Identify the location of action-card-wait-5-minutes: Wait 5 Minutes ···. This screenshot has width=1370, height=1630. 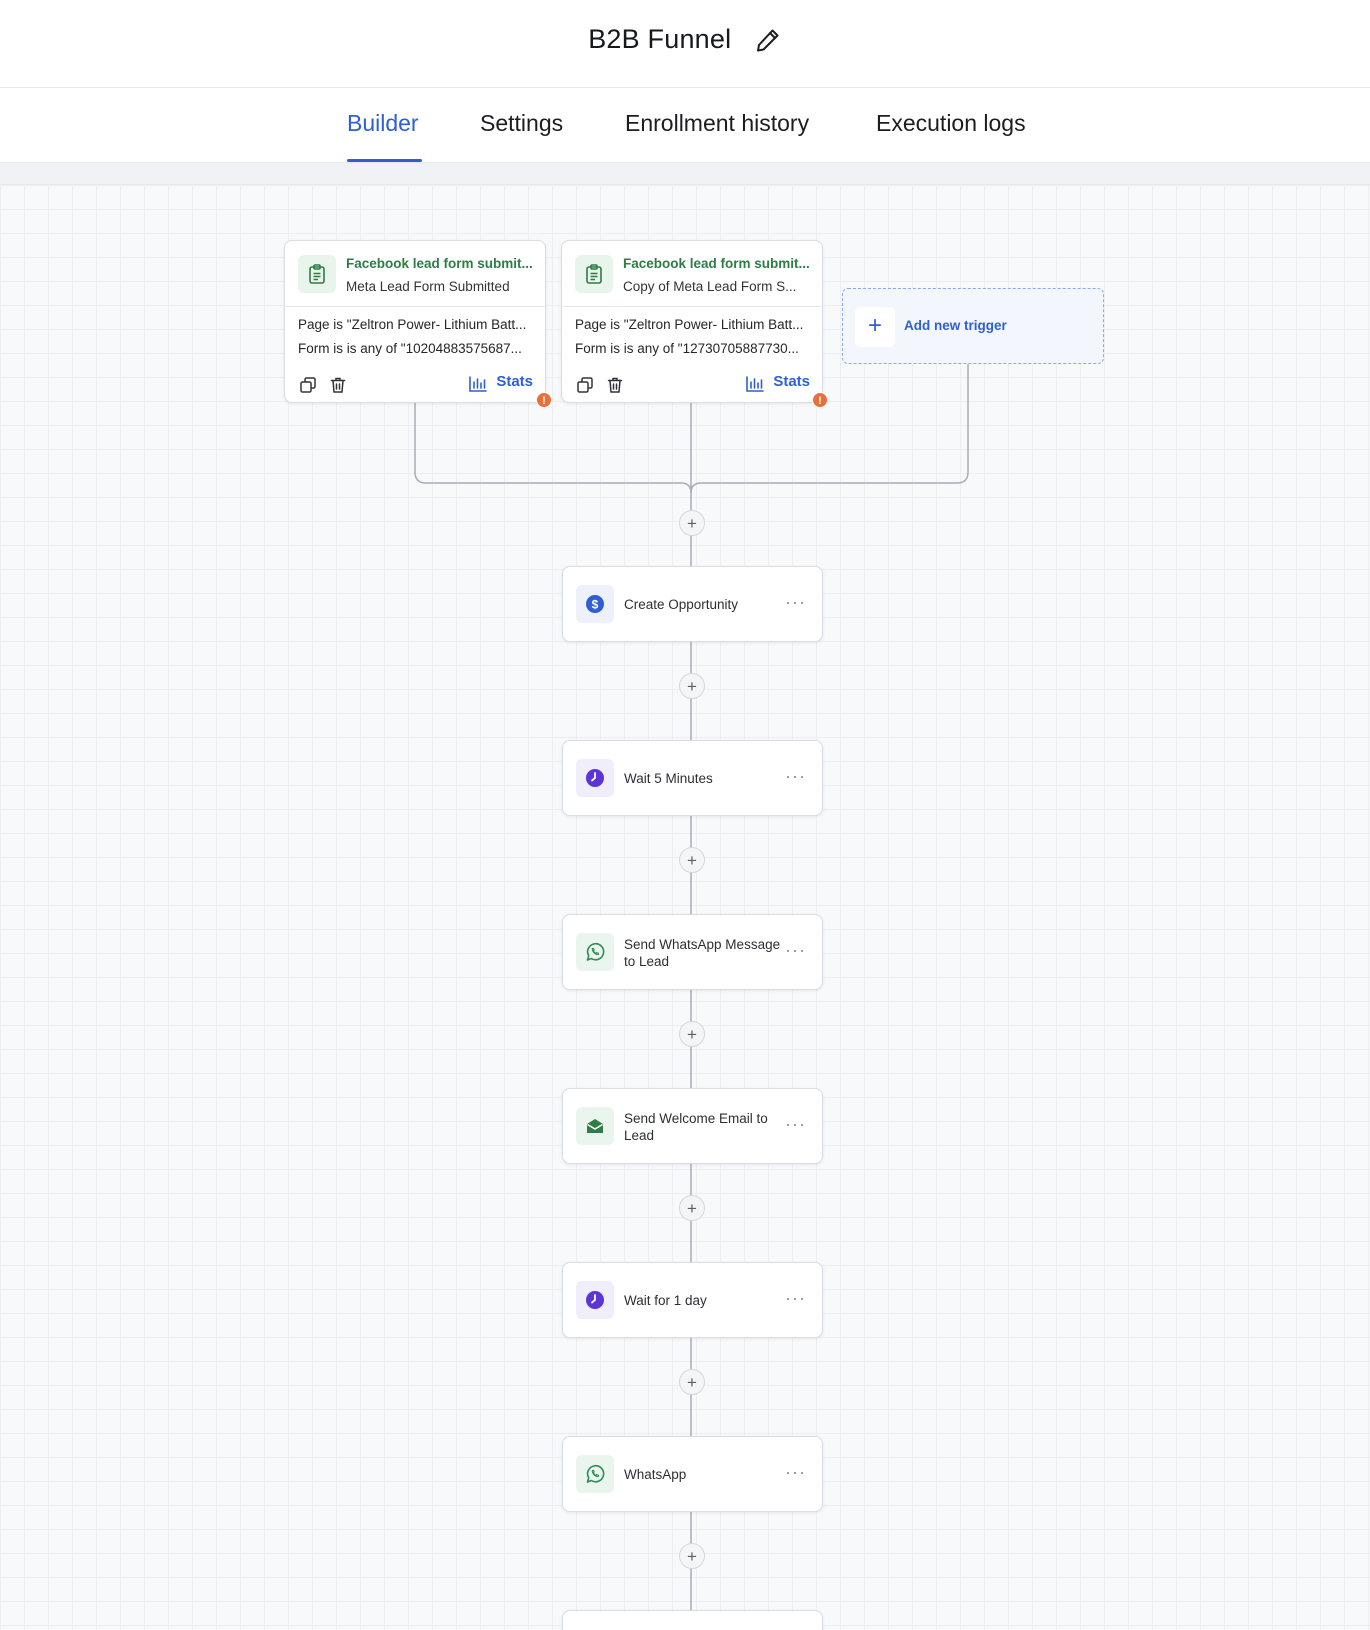
(692, 778).